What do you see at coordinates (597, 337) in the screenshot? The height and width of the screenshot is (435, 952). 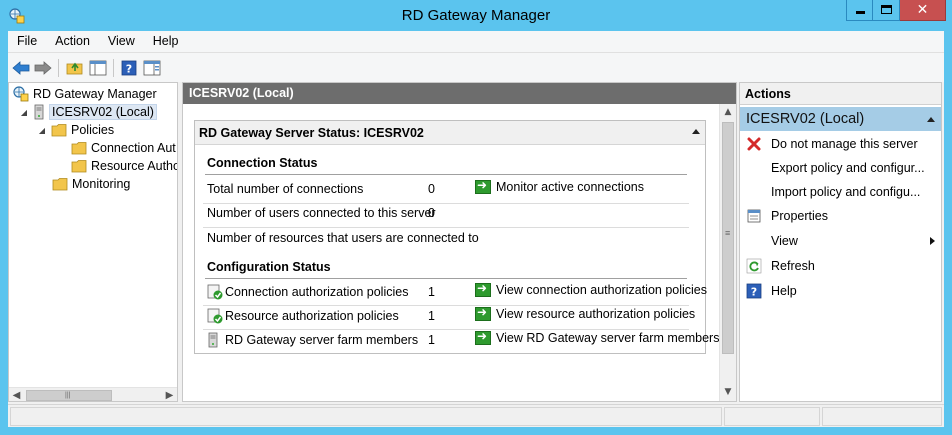 I see `view-rd-gateway-server-farm-members-link: View RD Gateway server farm members` at bounding box center [597, 337].